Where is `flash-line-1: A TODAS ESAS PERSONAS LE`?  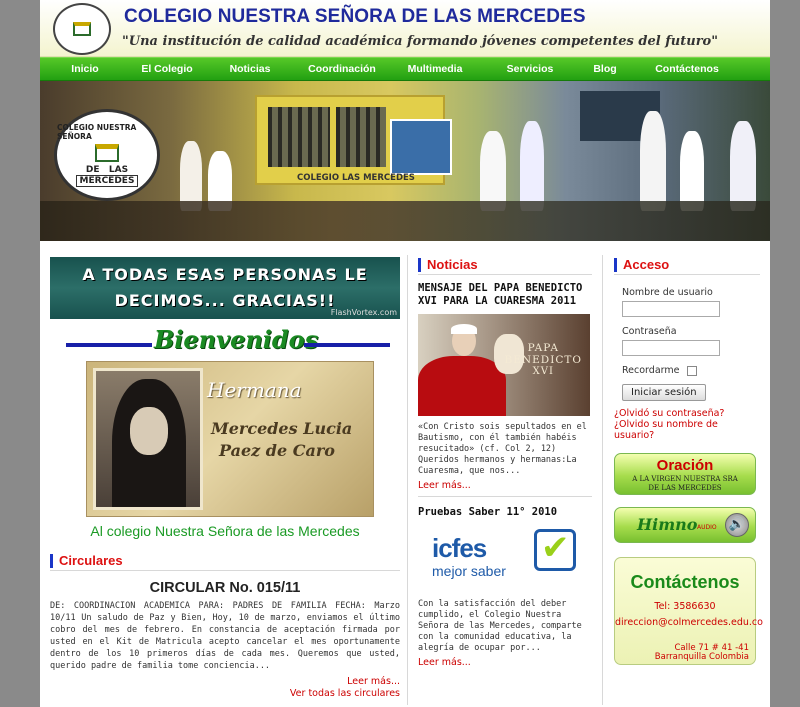
flash-line-1: A TODAS ESAS PERSONAS LE is located at coordinates (225, 274).